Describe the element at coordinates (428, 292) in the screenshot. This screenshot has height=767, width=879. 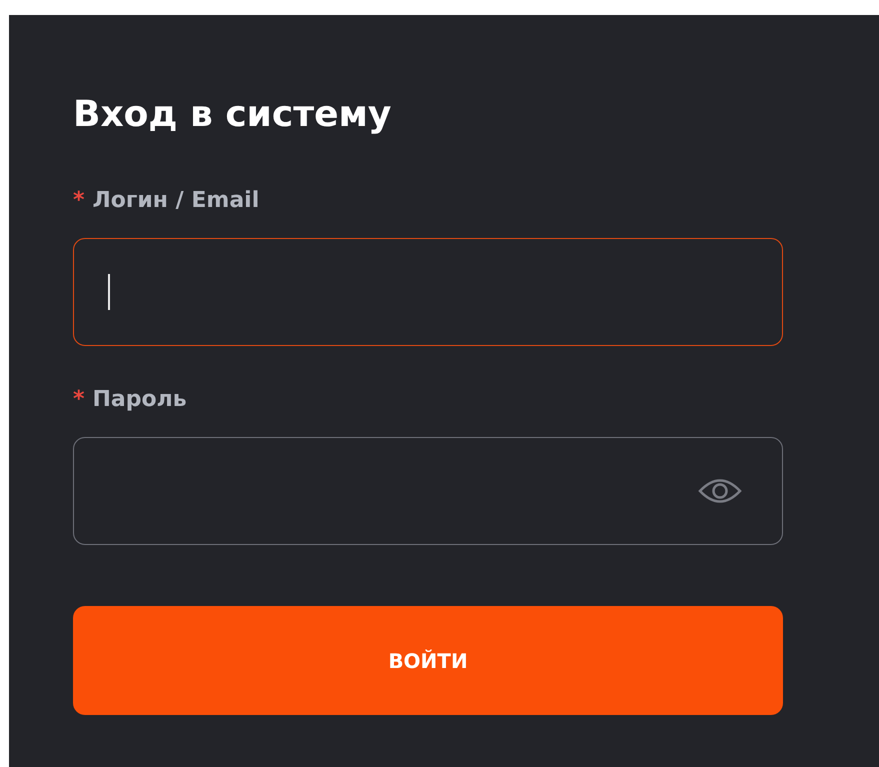
I see `login-field` at that location.